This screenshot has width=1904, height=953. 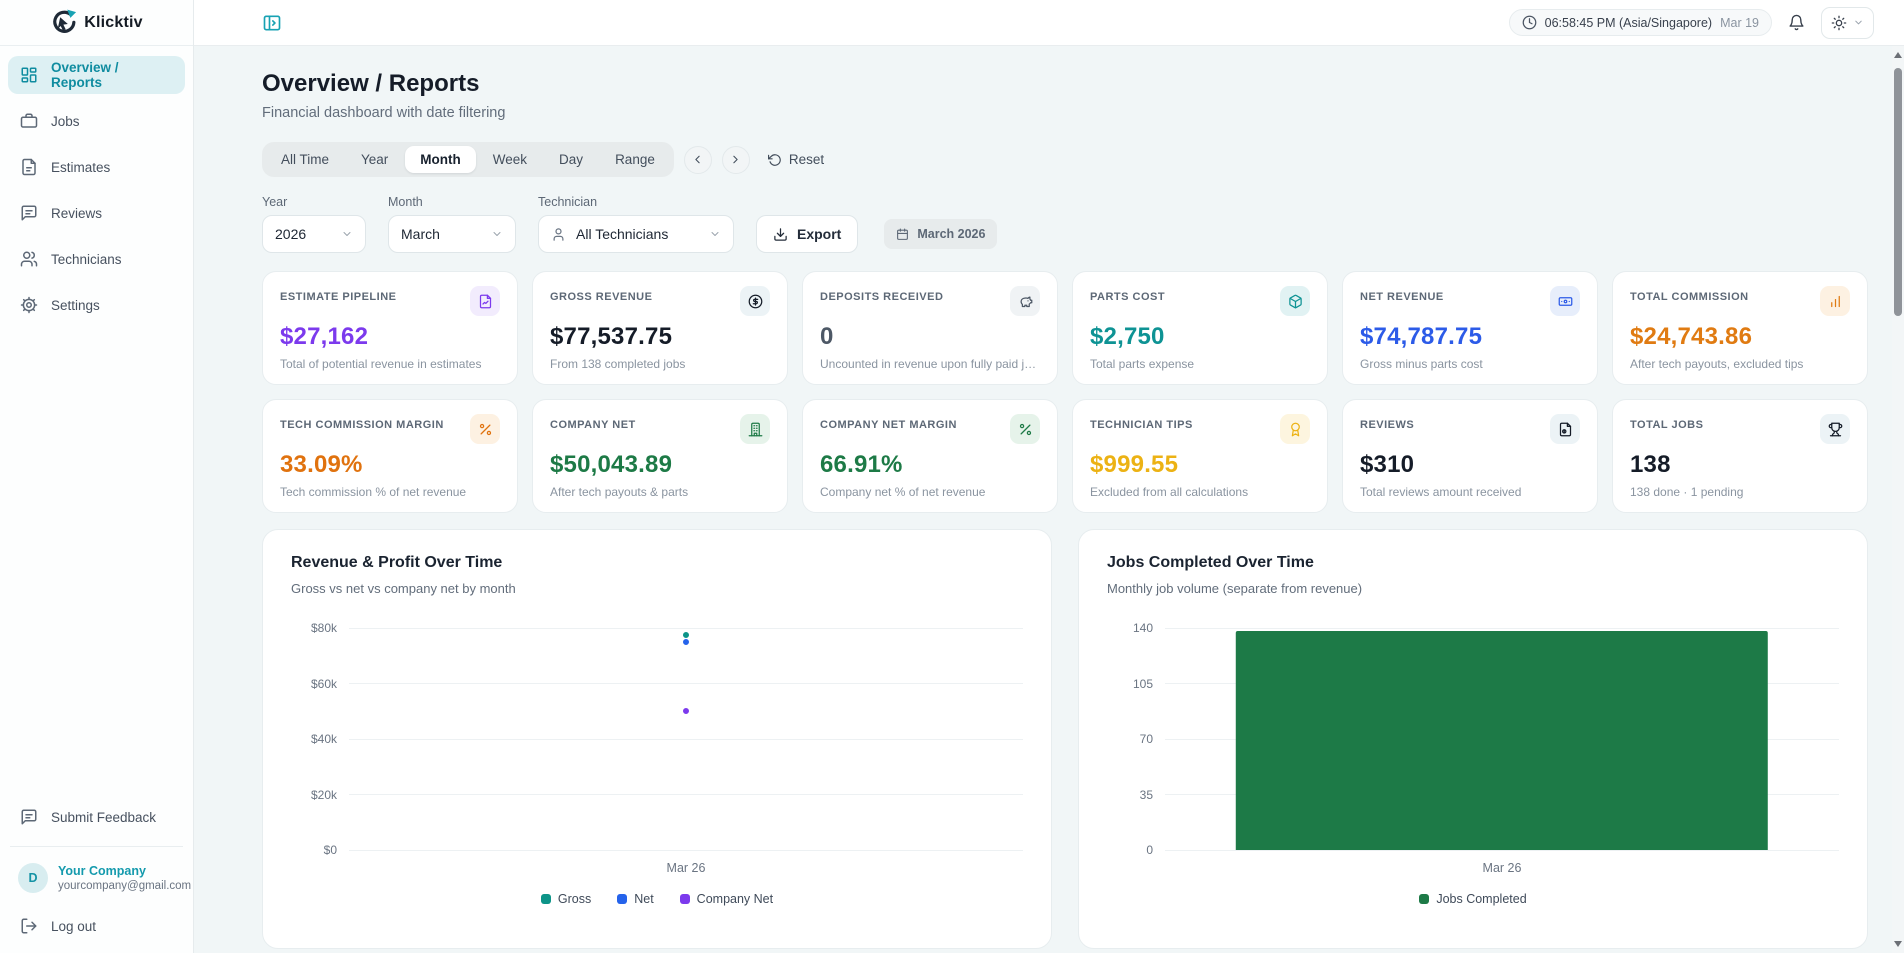 What do you see at coordinates (29, 817) in the screenshot?
I see `feedback-message-icon` at bounding box center [29, 817].